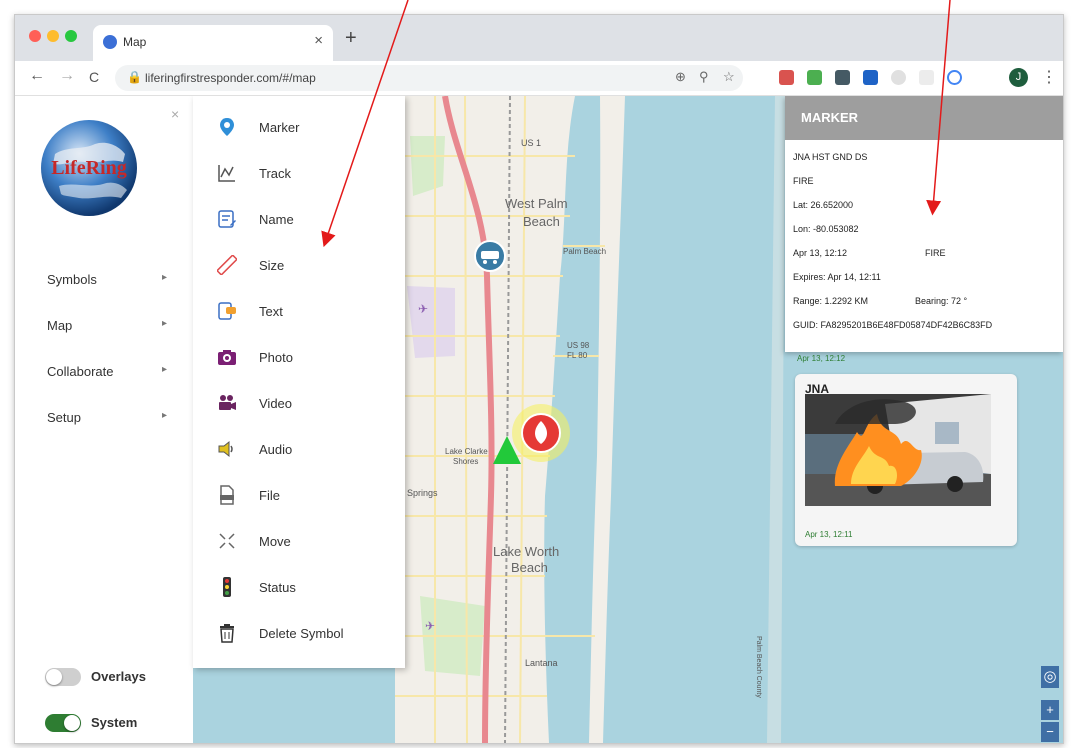 The width and height of the screenshot is (1078, 748). What do you see at coordinates (226, 173) in the screenshot?
I see `track-chart-icon` at bounding box center [226, 173].